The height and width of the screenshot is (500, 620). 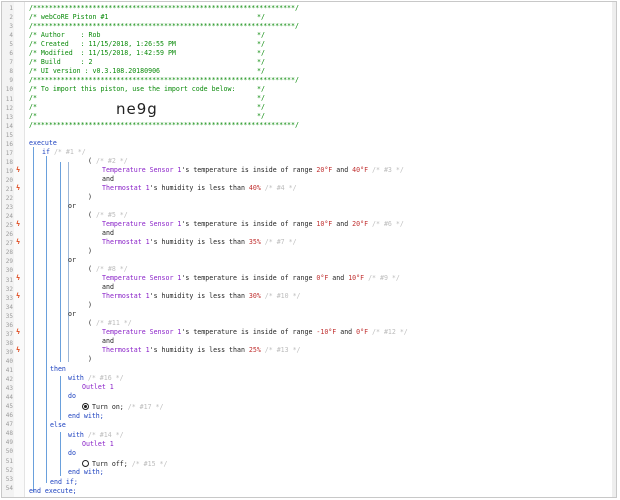 What do you see at coordinates (95, 71) in the screenshot?
I see `ui-version-line: /* UI version : v0.3.108.20180906` at bounding box center [95, 71].